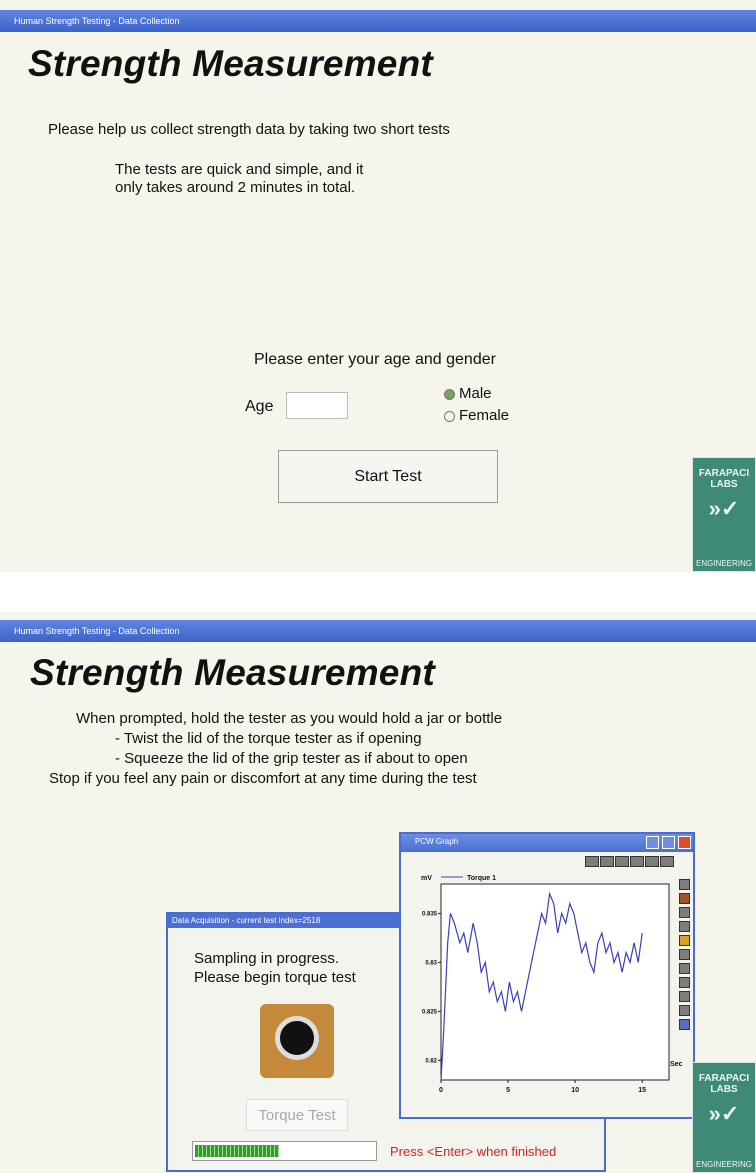  Describe the element at coordinates (441, 1090) in the screenshot. I see `x-tick-label: 0` at that location.